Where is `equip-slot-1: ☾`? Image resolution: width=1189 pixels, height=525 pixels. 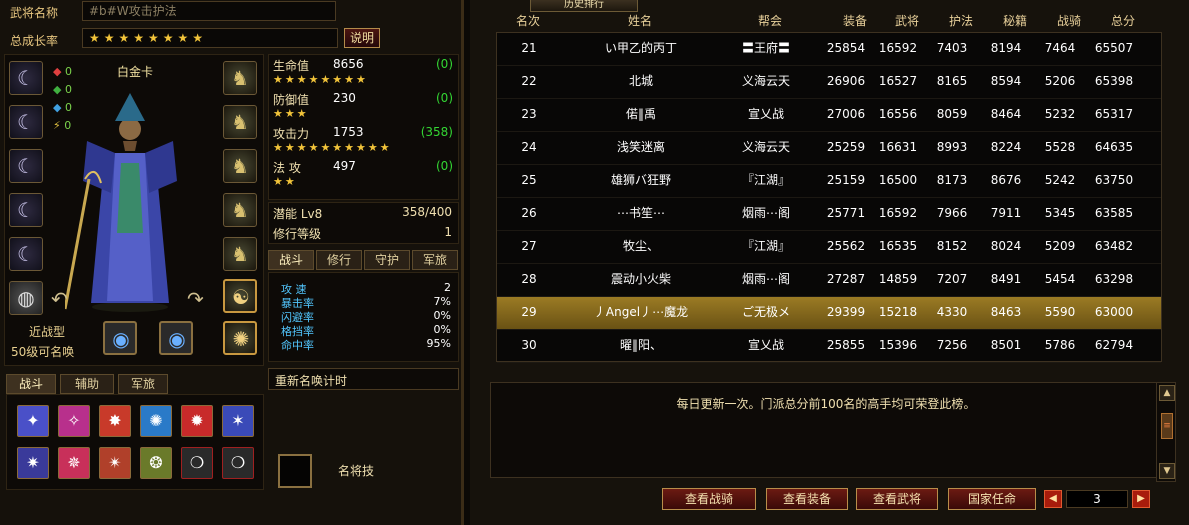
equip-slot-1: ☾ is located at coordinates (26, 78).